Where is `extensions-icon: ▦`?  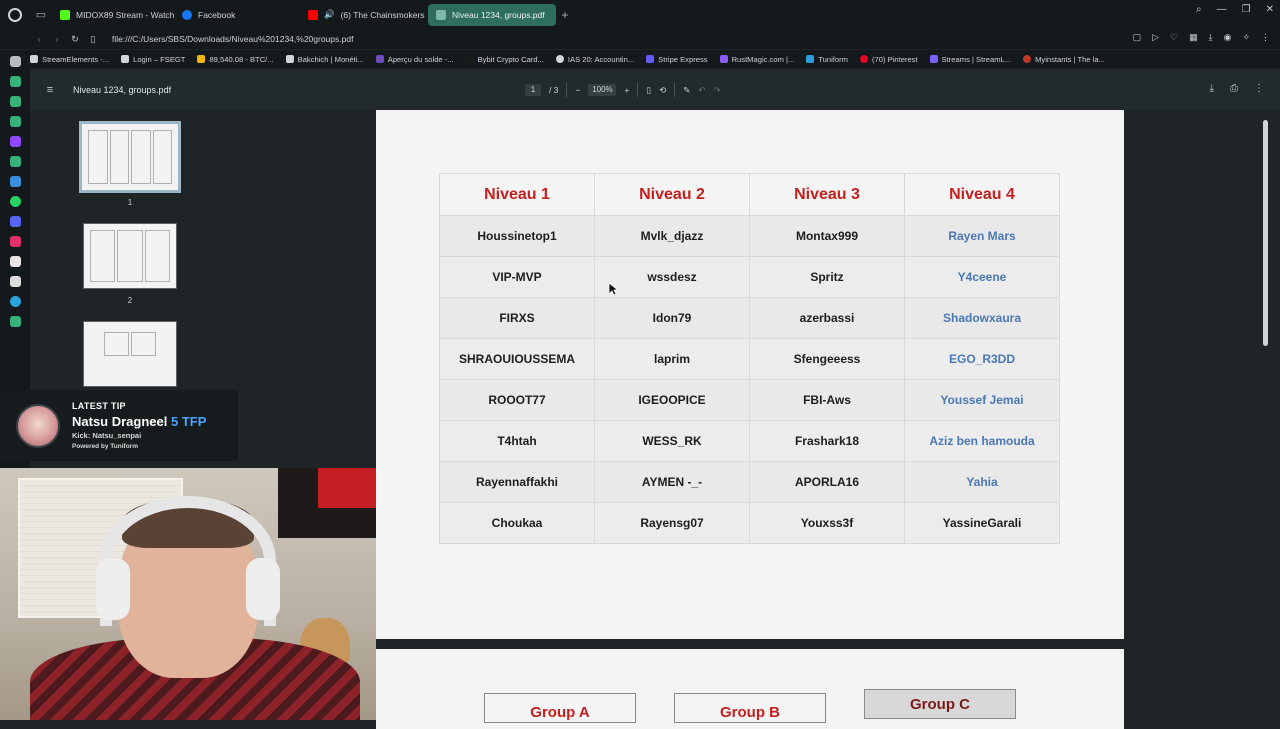 extensions-icon: ▦ is located at coordinates (1193, 37).